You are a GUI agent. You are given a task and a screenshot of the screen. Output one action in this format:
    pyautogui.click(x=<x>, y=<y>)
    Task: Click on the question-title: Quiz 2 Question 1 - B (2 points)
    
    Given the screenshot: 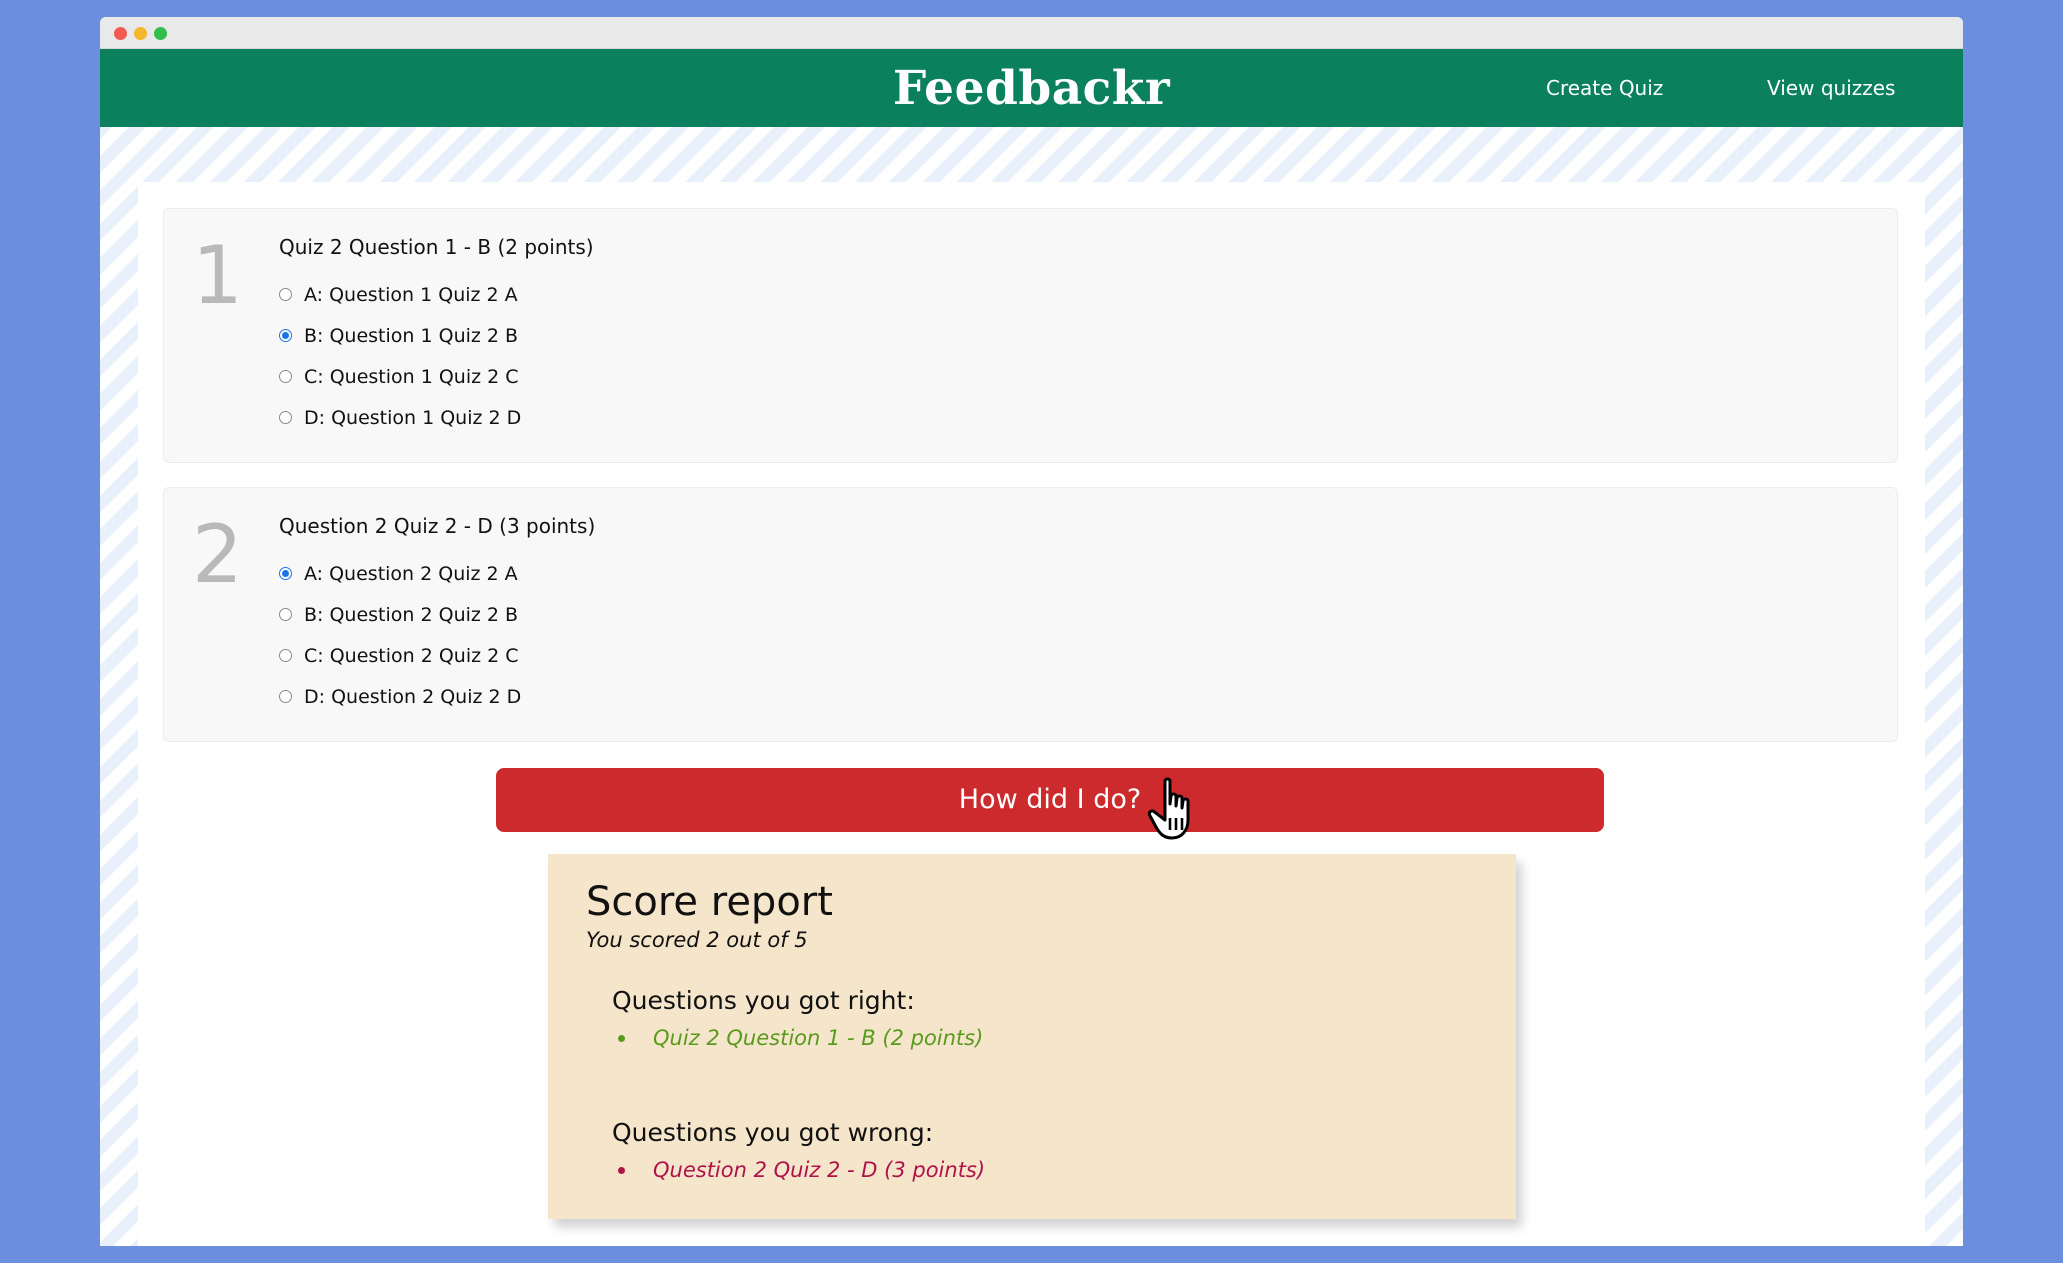 What is the action you would take?
    pyautogui.click(x=436, y=247)
    